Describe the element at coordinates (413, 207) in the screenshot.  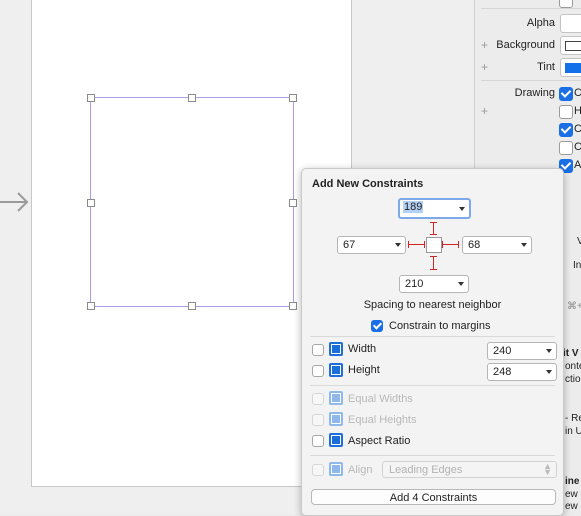
I see `top-spacing-value: 189` at that location.